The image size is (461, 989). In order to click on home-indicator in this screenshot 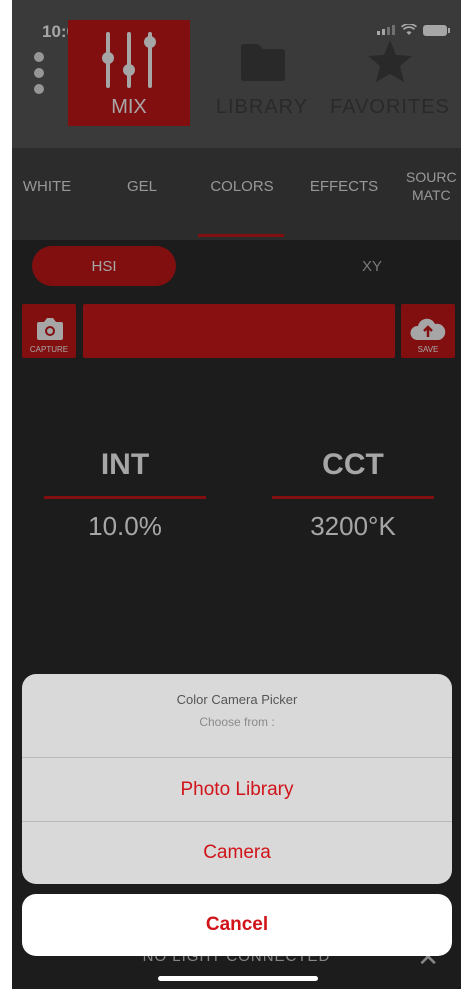, I will do `click(238, 978)`.